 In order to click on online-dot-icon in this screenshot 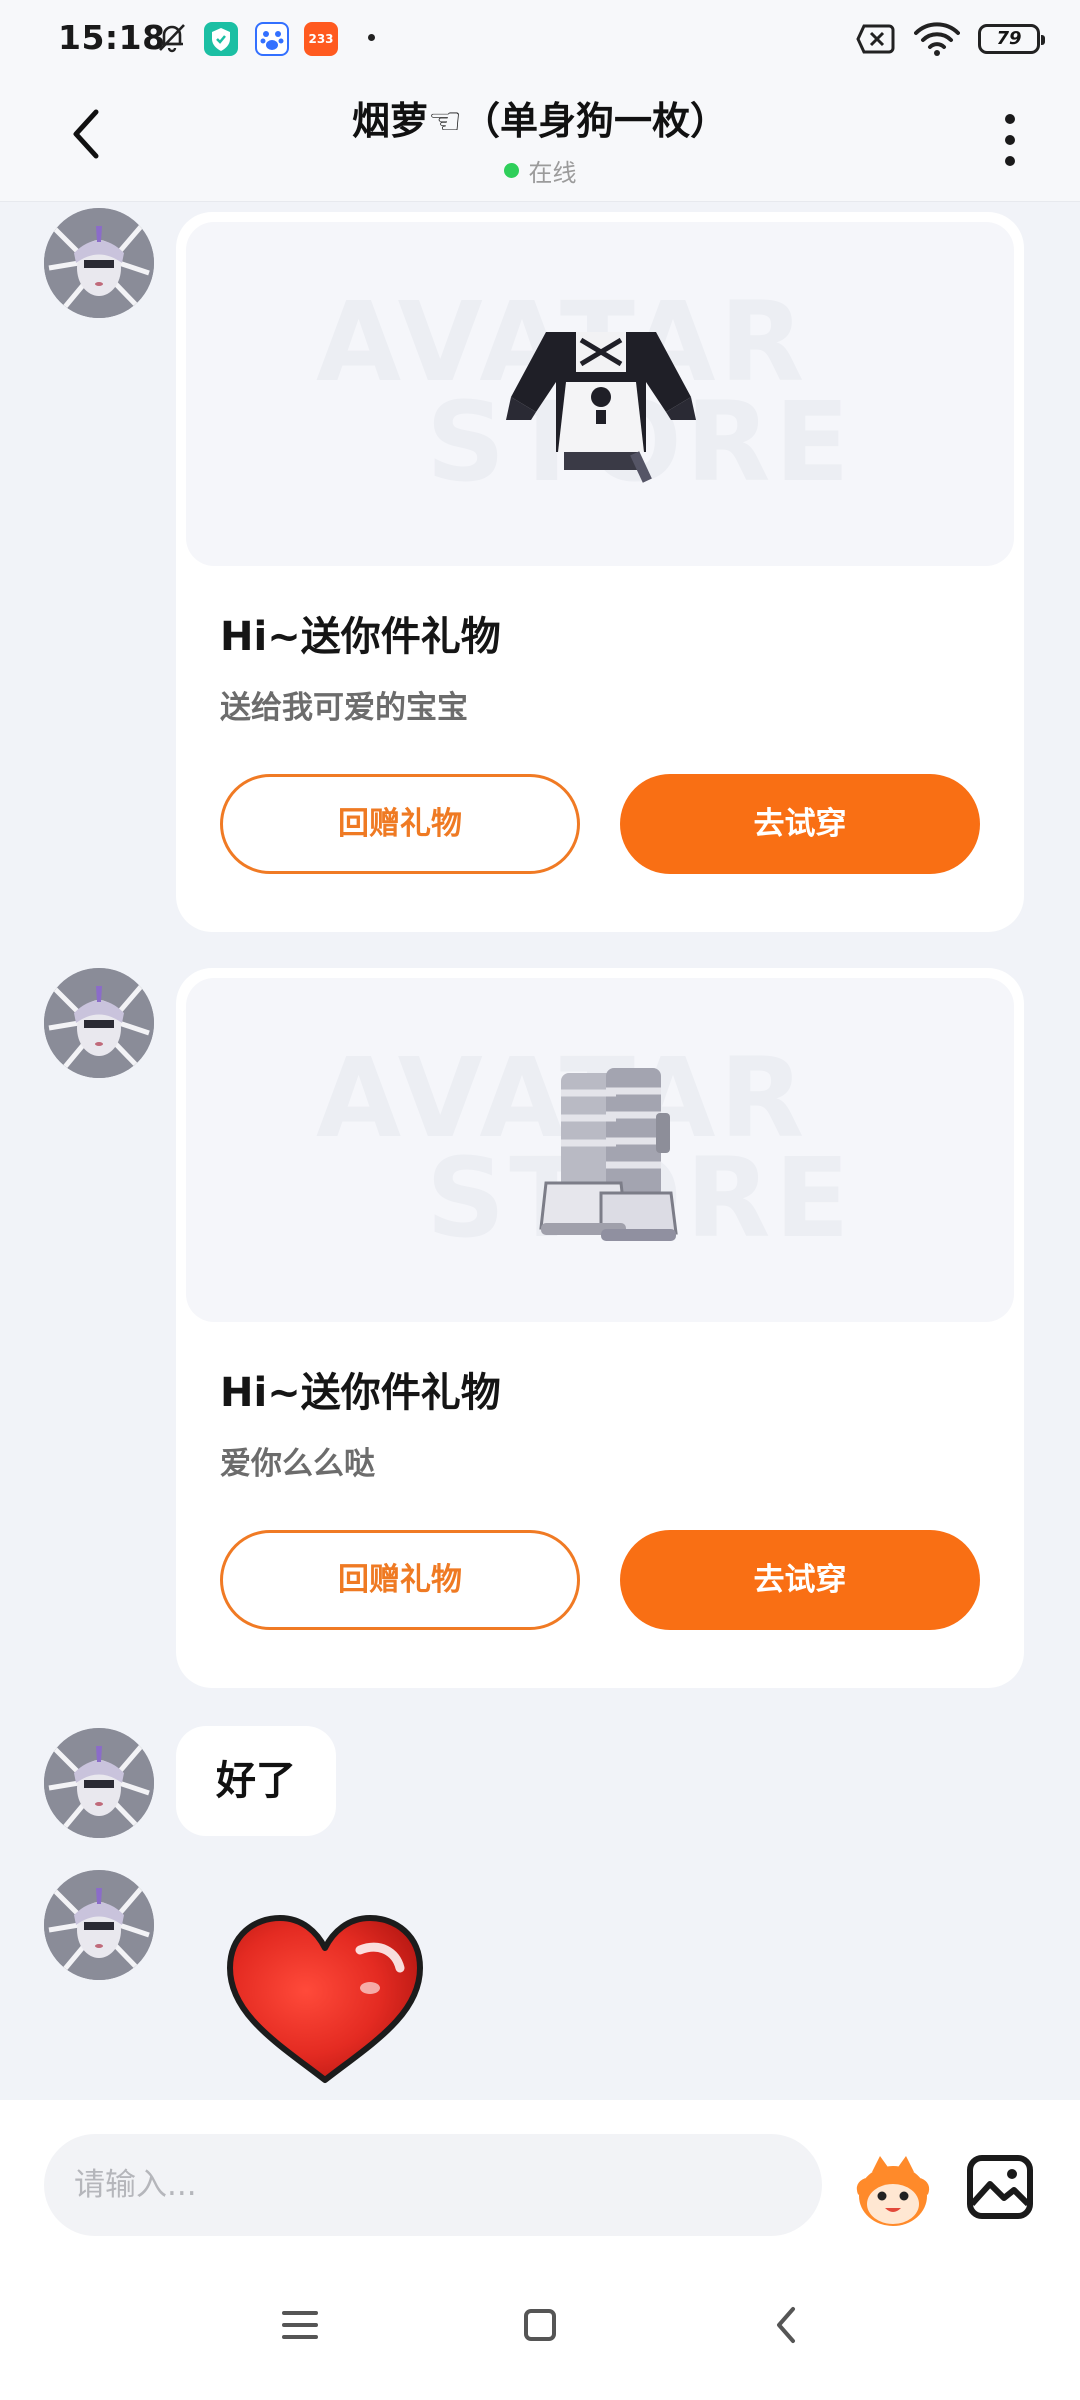, I will do `click(511, 170)`.